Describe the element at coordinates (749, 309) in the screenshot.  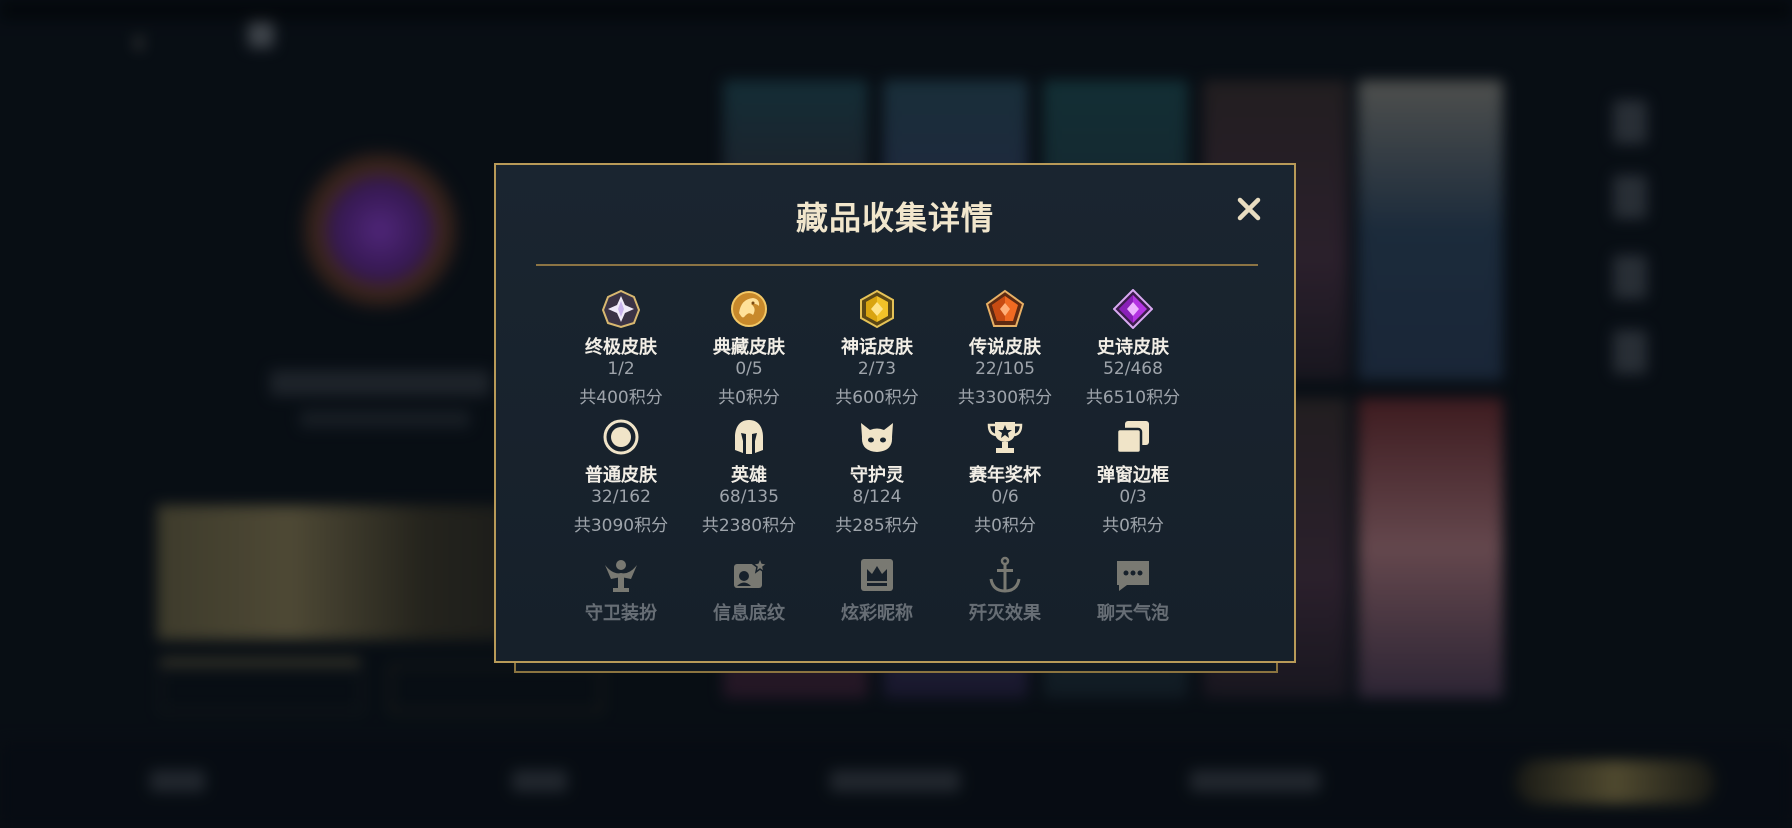
I see `prestige-dragon-icon` at that location.